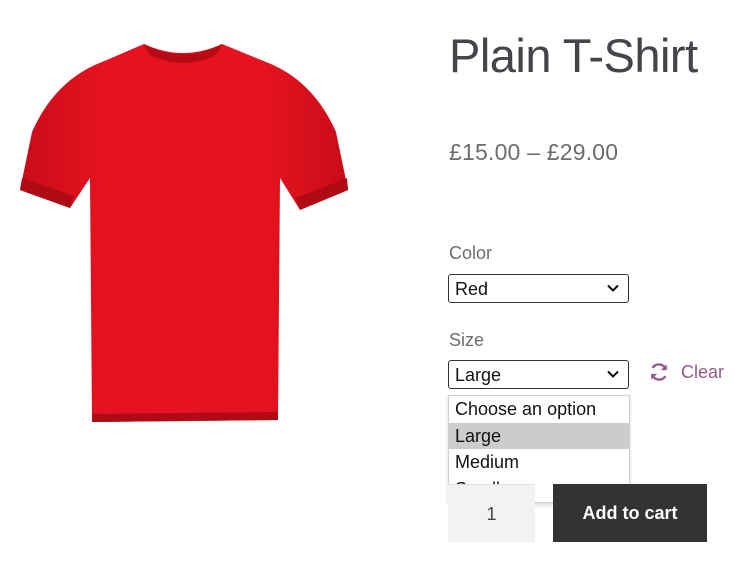 This screenshot has height=566, width=750. I want to click on clear-button: Clear, so click(686, 372).